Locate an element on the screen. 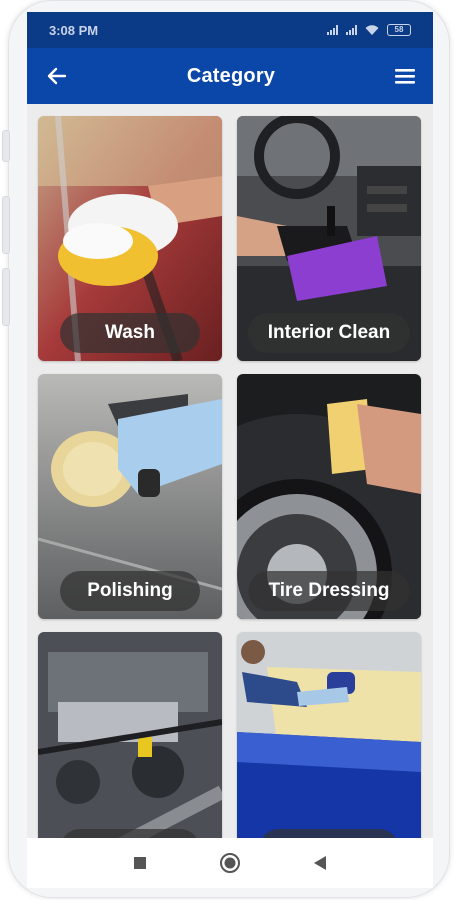 The width and height of the screenshot is (460, 900). category-card-wash: Wash is located at coordinates (130, 238).